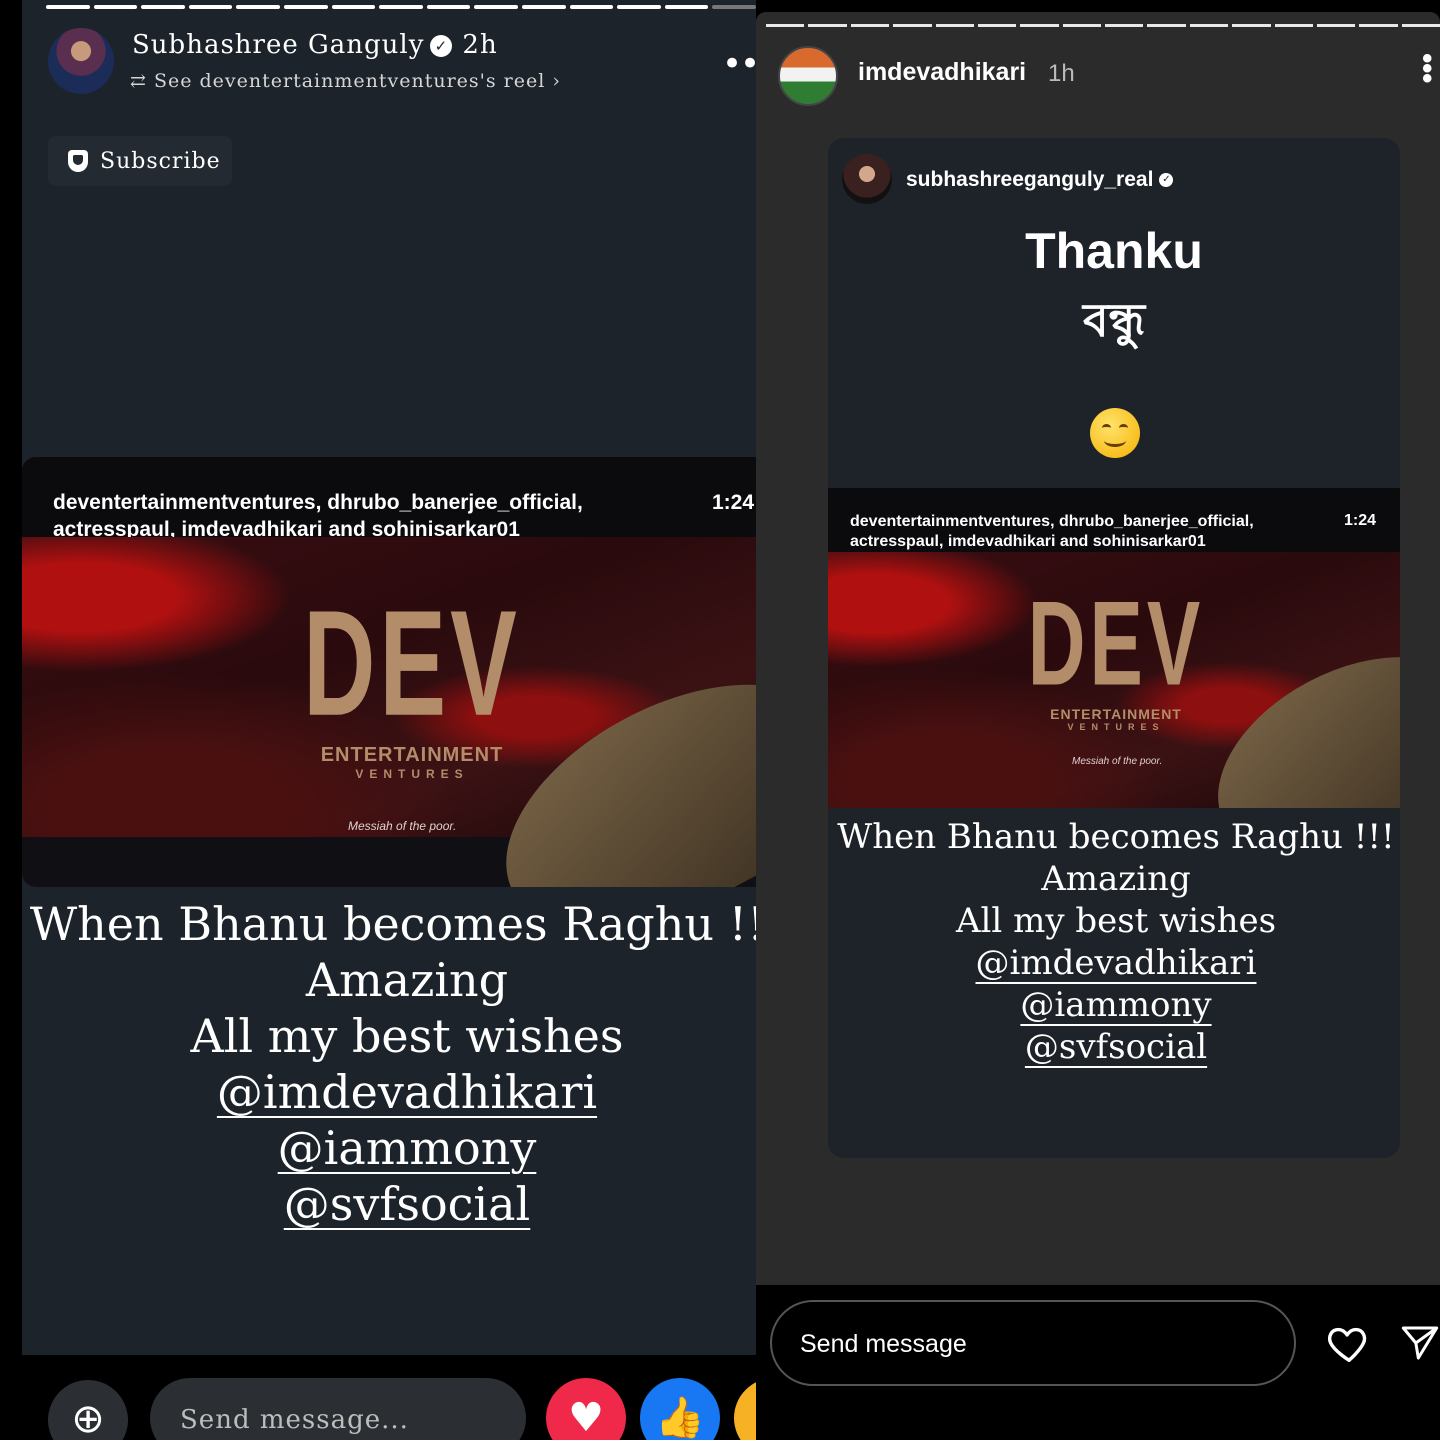 Image resolution: width=1440 pixels, height=1440 pixels. I want to click on author-name: Subhashree Ganguly, so click(278, 45).